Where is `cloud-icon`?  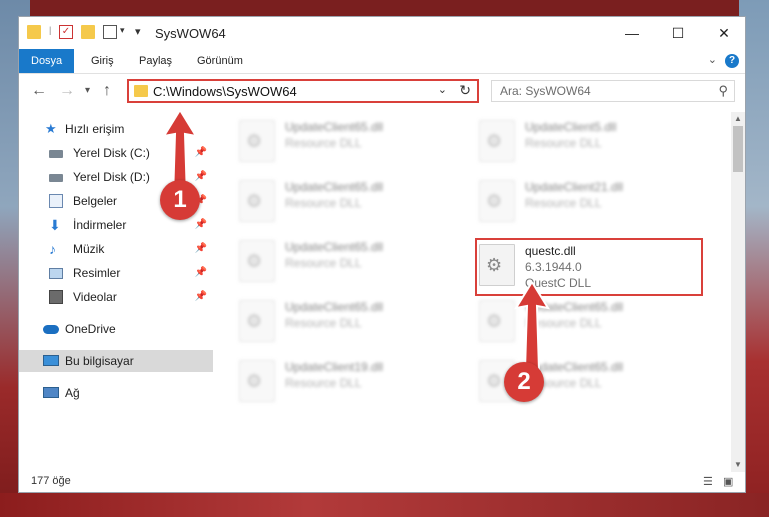
cloud-icon is located at coordinates (51, 329).